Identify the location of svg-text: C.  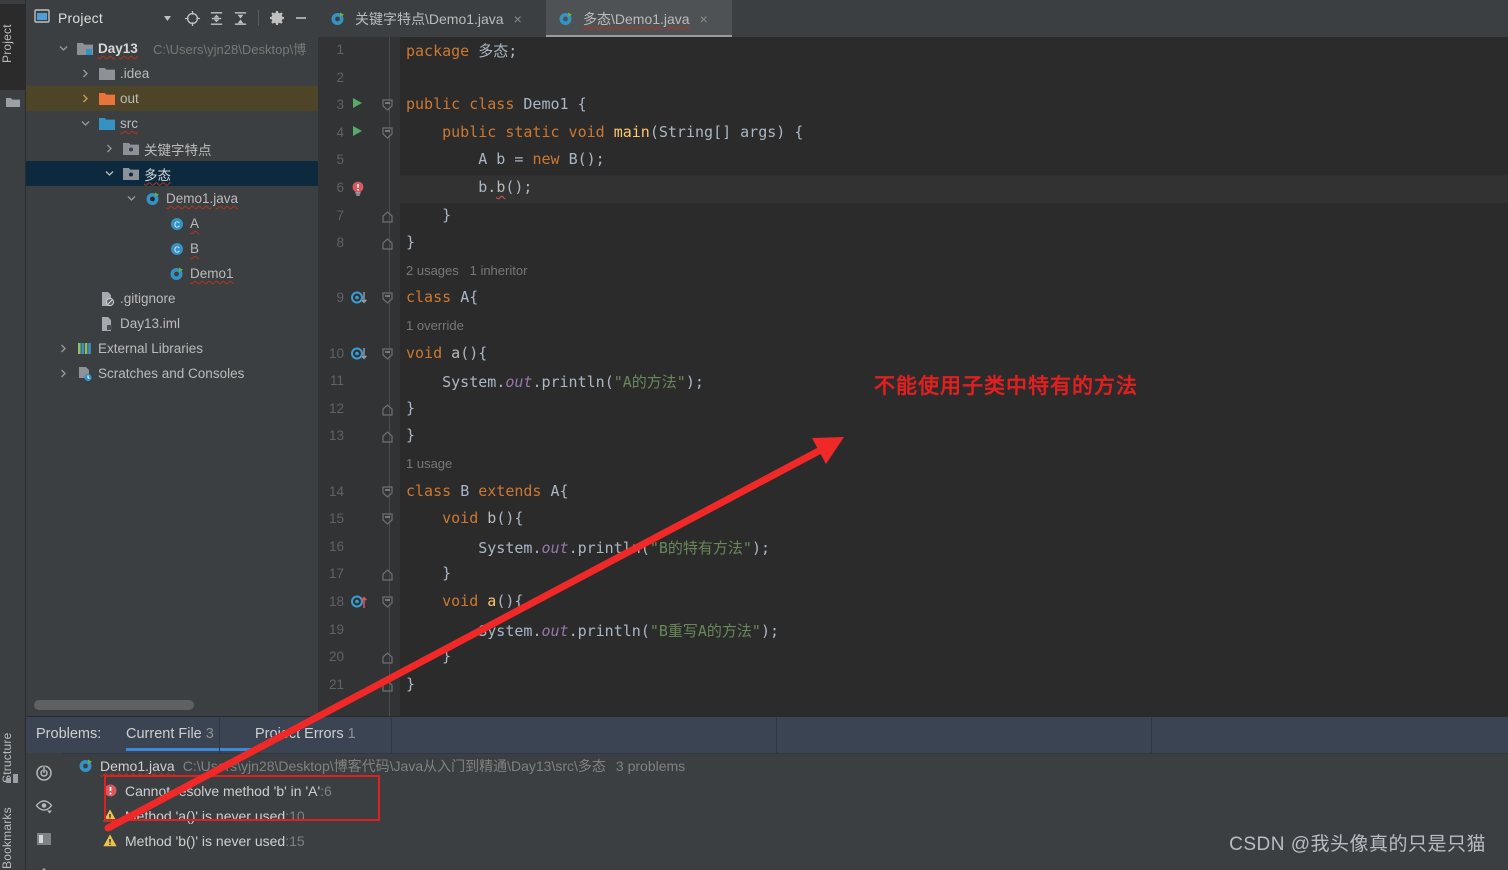
(177, 249).